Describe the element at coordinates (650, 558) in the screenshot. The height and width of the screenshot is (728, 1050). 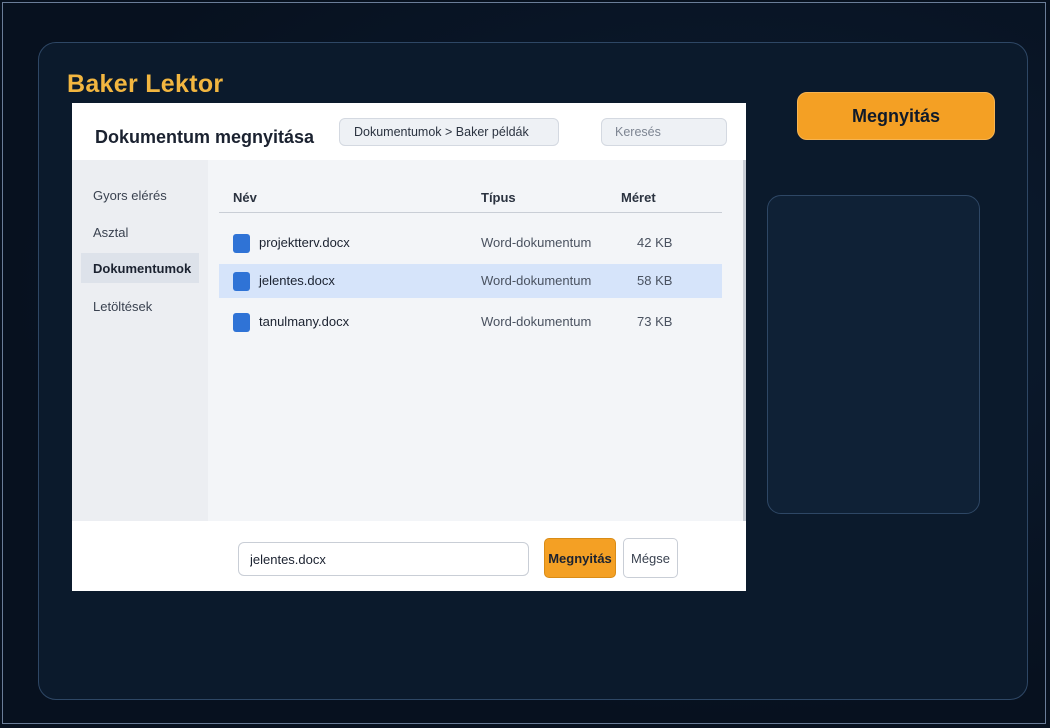
I see `cancel-button: Mégse` at that location.